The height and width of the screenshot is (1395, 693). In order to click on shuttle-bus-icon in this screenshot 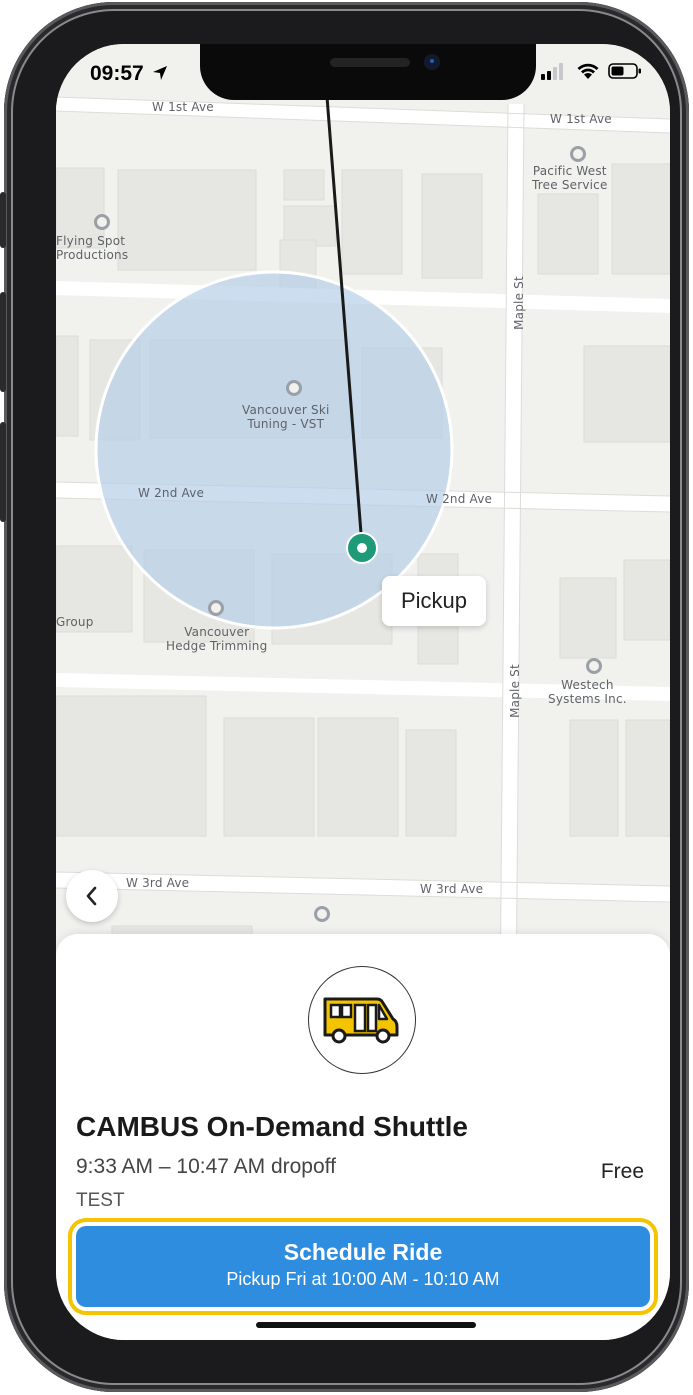, I will do `click(361, 1020)`.